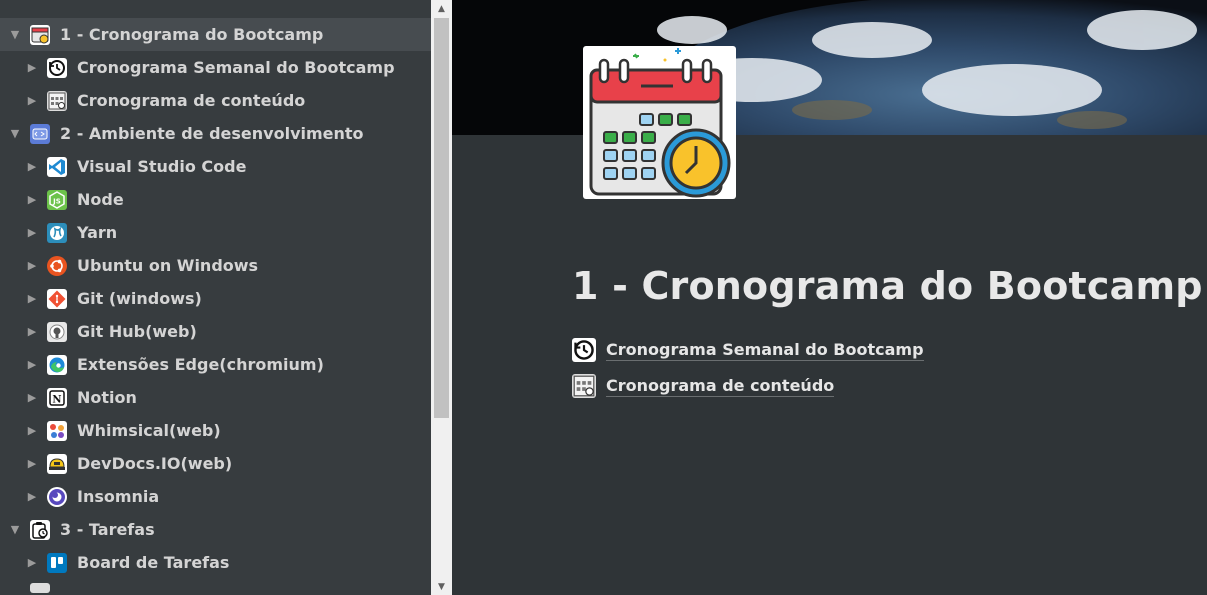 The height and width of the screenshot is (595, 1207). Describe the element at coordinates (215, 529) in the screenshot. I see `sidebar-item-tarefas: ▼ 3 - Tarefas` at that location.